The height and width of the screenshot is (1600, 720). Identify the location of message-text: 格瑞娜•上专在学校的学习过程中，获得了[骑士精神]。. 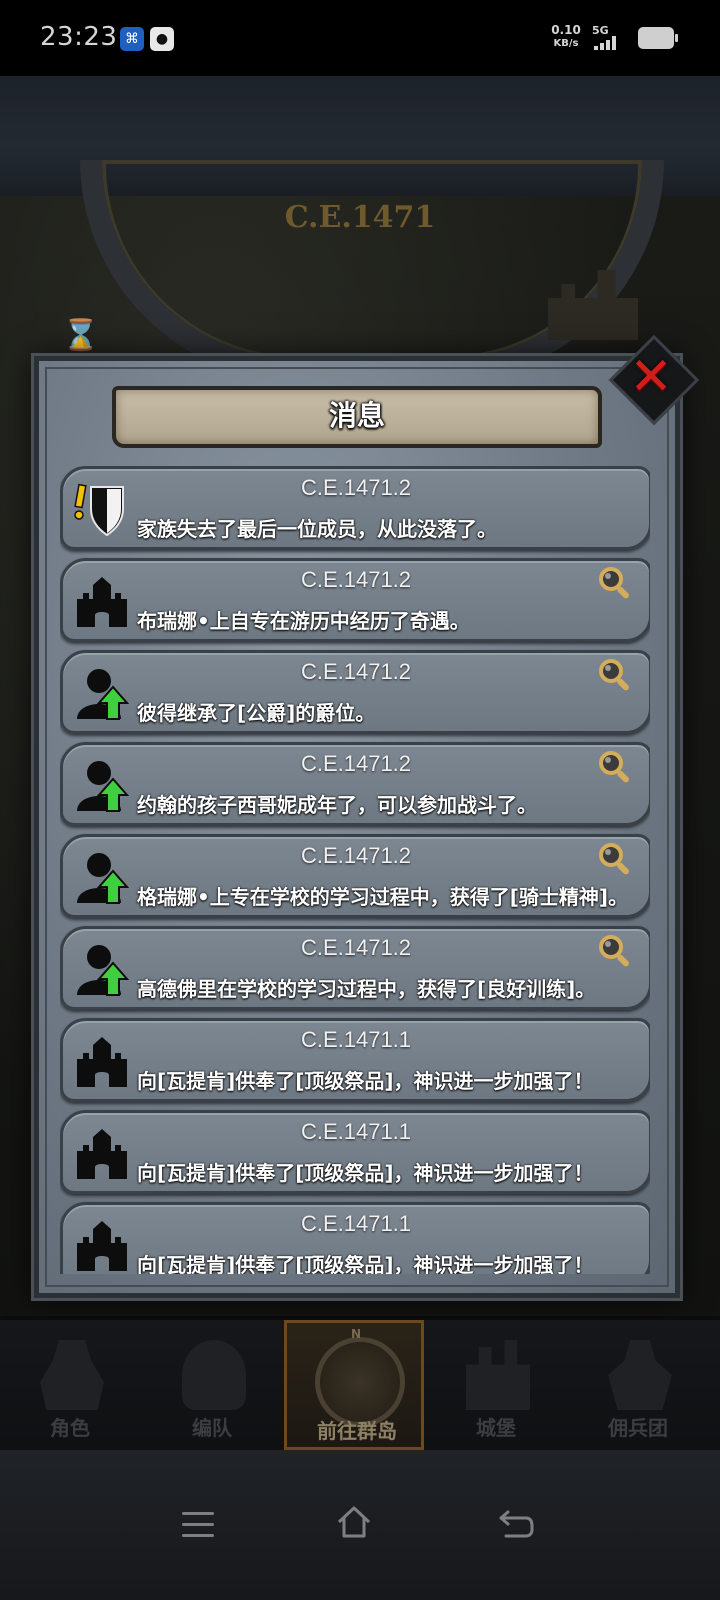
(383, 897).